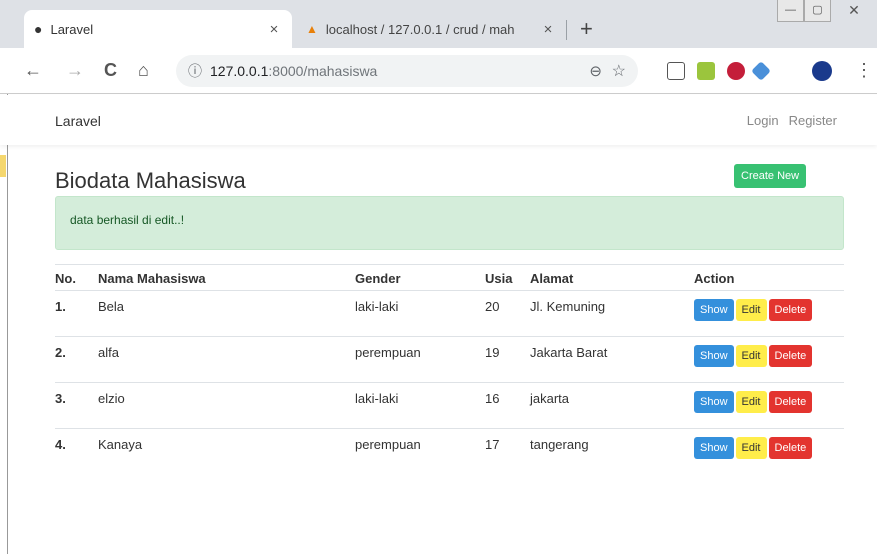 The height and width of the screenshot is (554, 877). What do you see at coordinates (78, 121) in the screenshot?
I see `brand-link: Laravel` at bounding box center [78, 121].